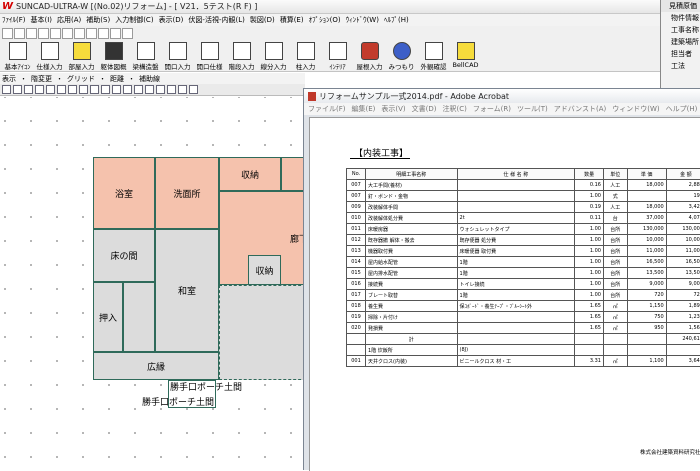 Image resolution: width=700 pixels, height=471 pixels. Describe the element at coordinates (356, 306) in the screenshot. I see `table-cell: 018` at that location.